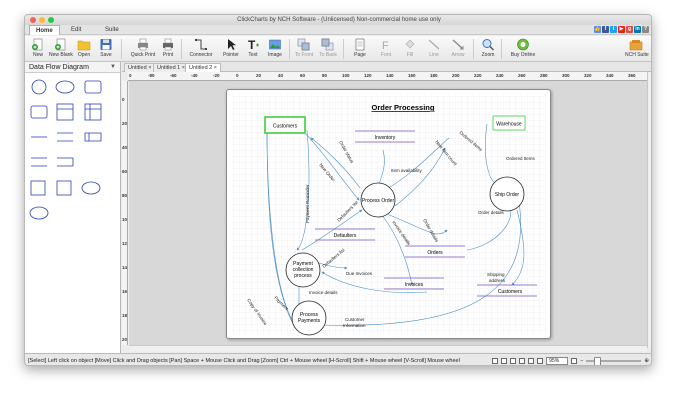 This screenshot has width=676, height=400. I want to click on zoom-slider, so click(614, 361).